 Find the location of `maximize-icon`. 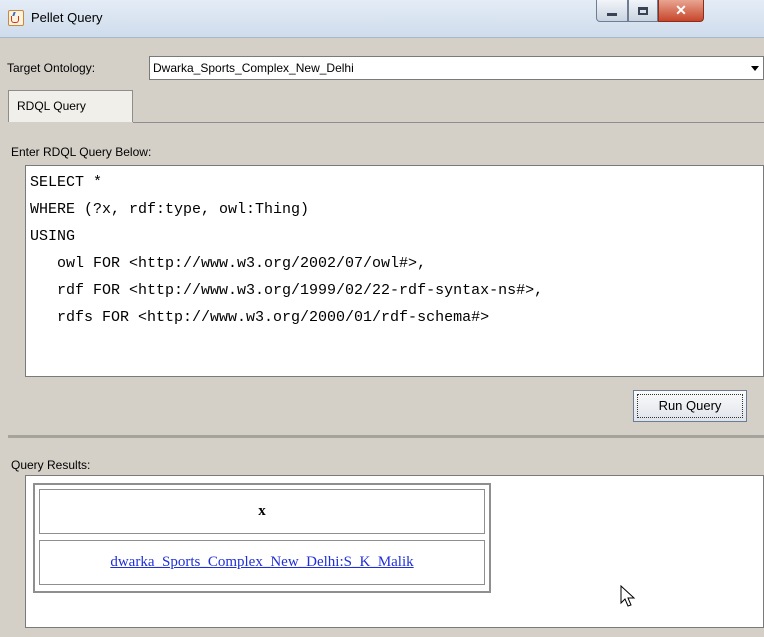

maximize-icon is located at coordinates (643, 10).